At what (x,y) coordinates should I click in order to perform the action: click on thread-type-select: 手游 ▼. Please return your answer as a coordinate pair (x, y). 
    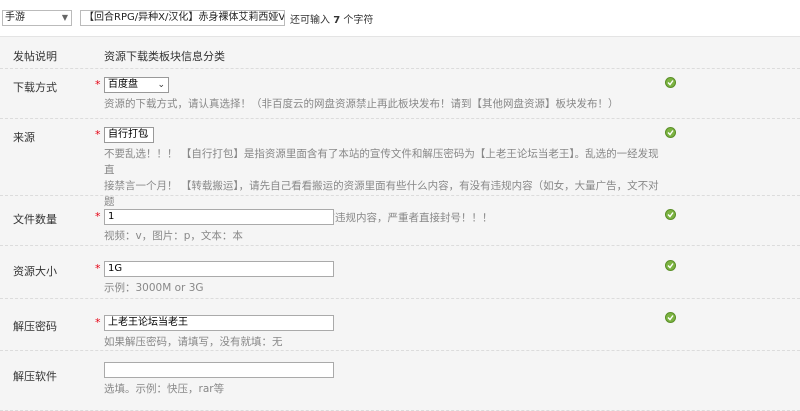
    Looking at the image, I should click on (37, 18).